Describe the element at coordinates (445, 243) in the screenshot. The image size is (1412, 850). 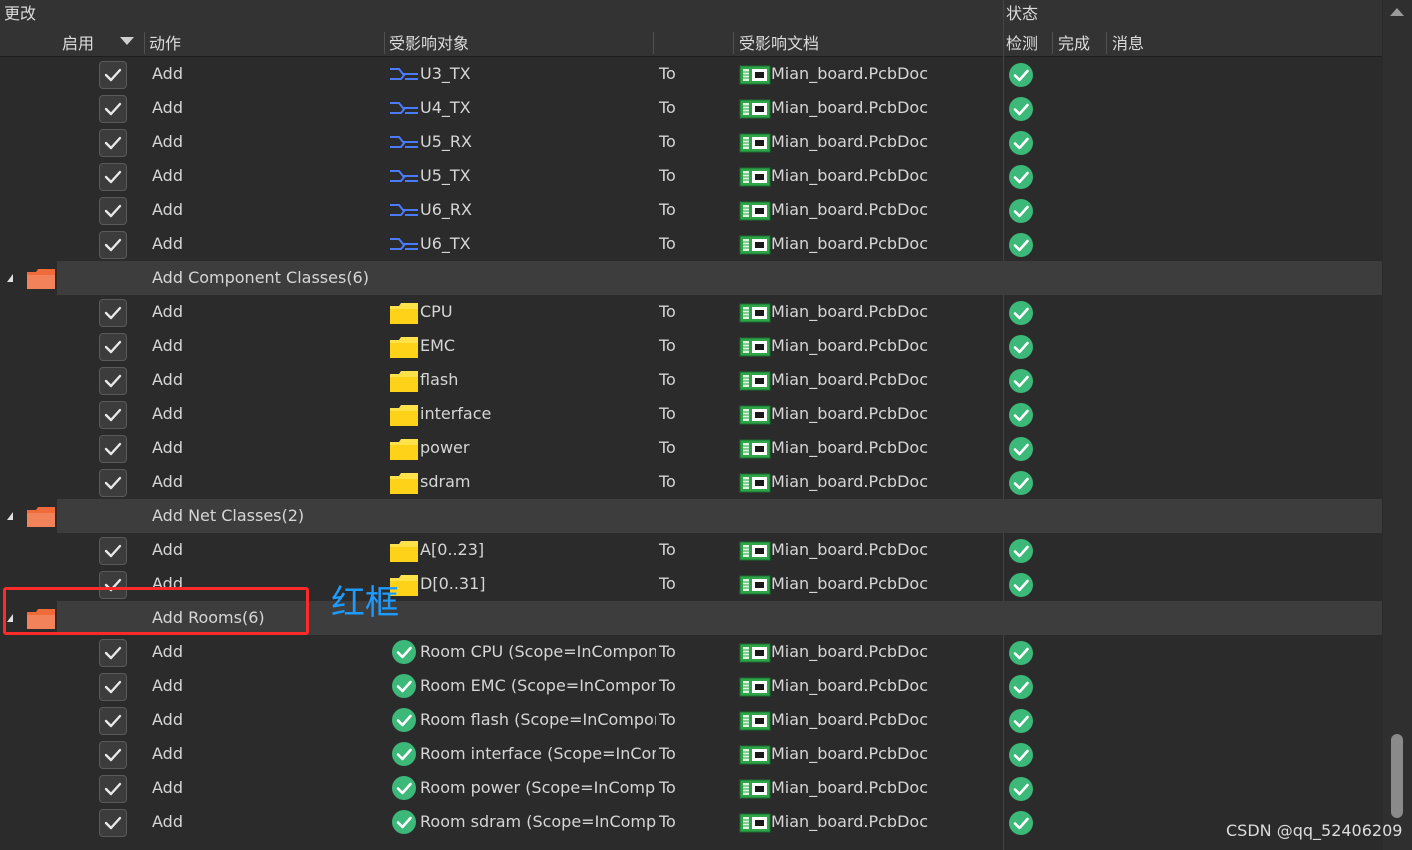
I see `affected-object-text: U6_TX` at that location.